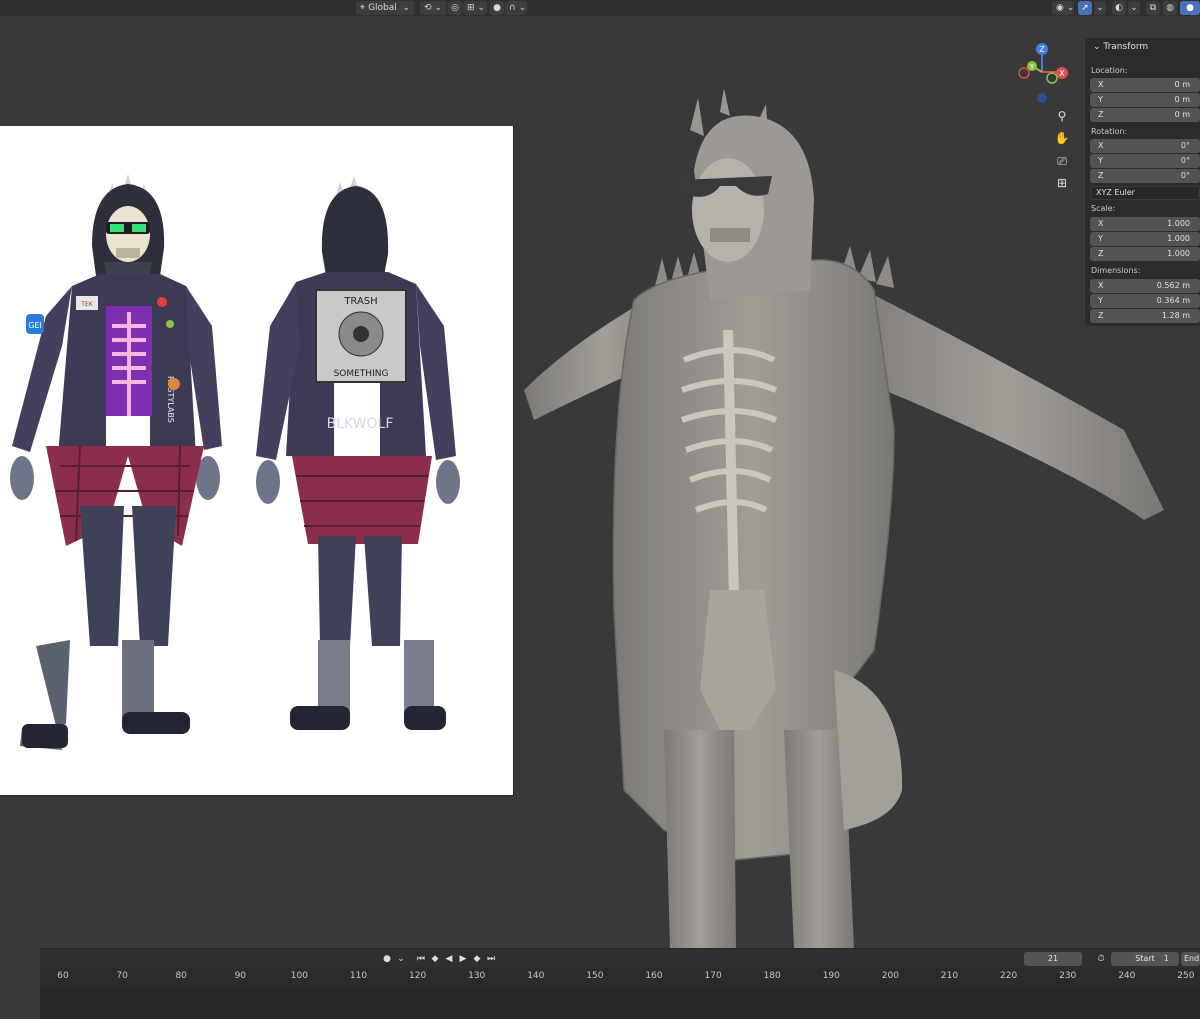  I want to click on left-leg, so click(700, 839).